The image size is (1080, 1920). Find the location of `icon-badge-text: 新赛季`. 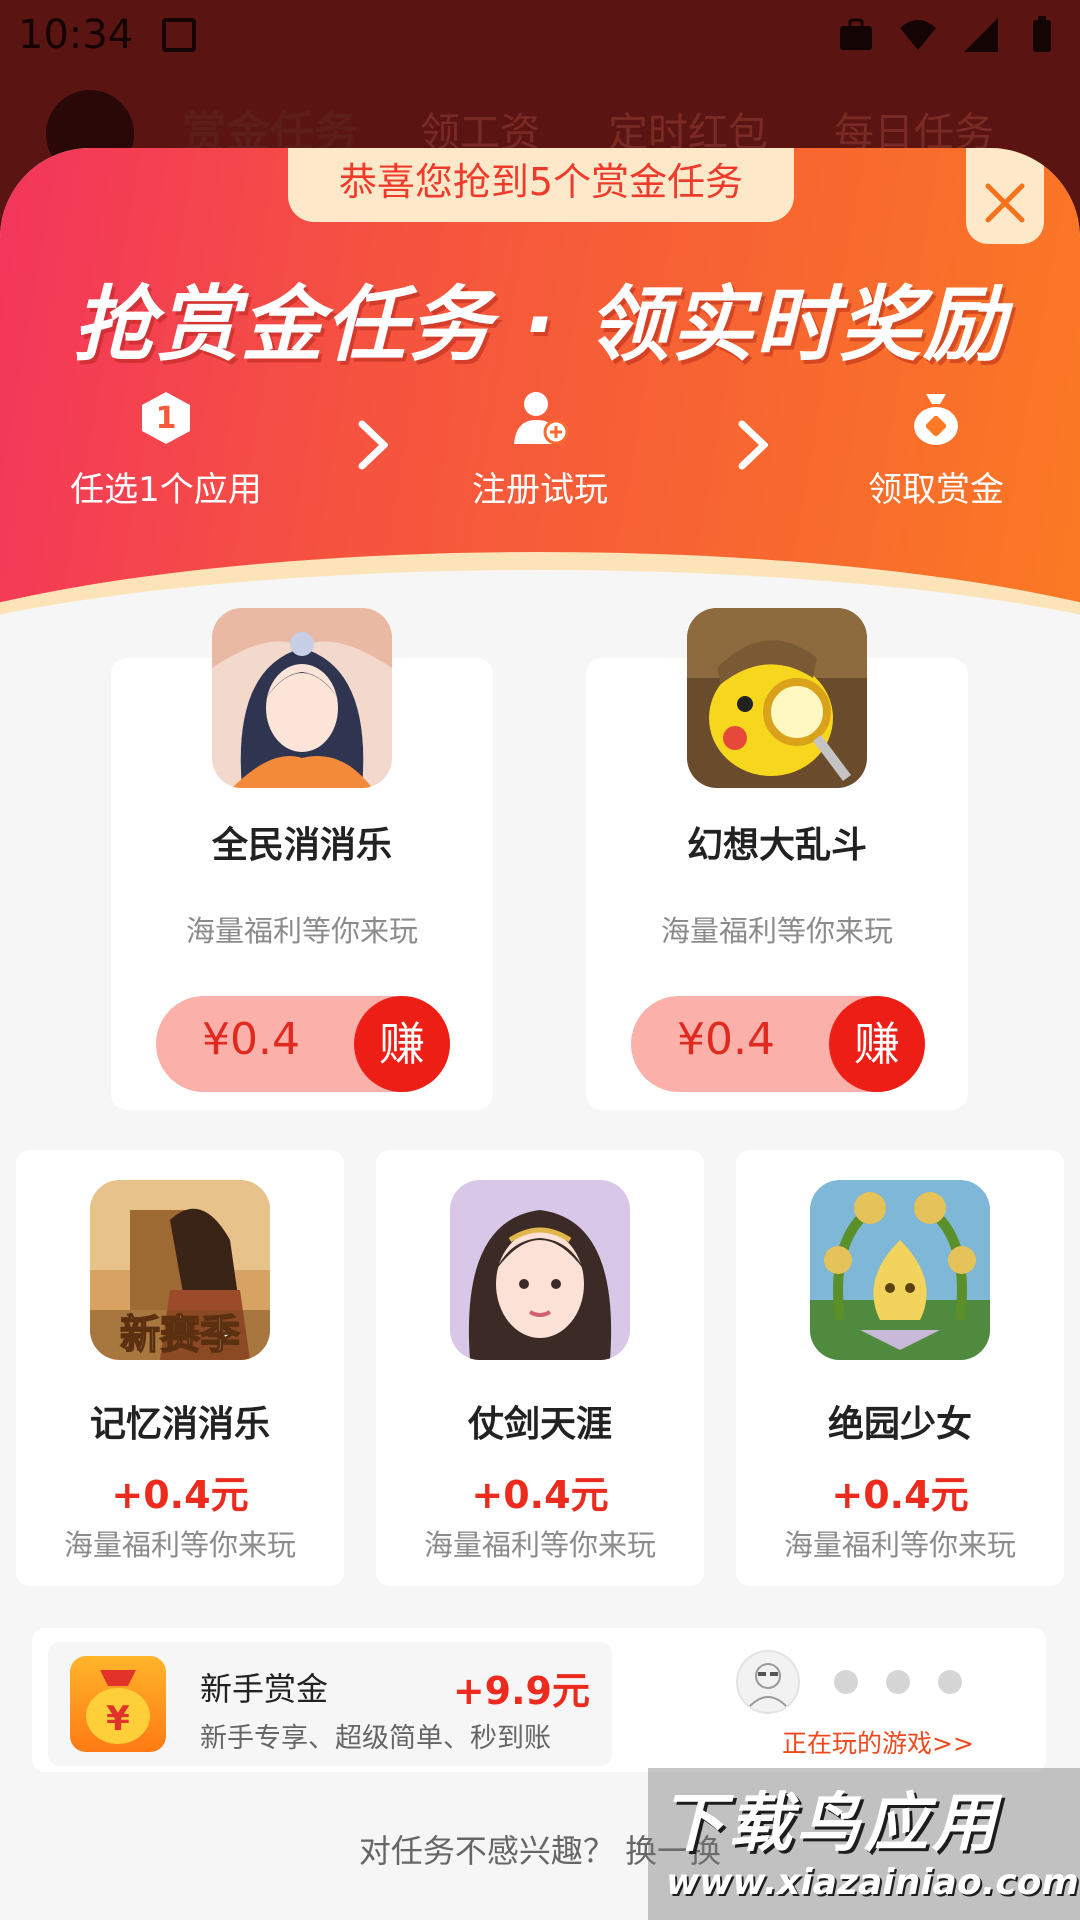

icon-badge-text: 新赛季 is located at coordinates (180, 1334).